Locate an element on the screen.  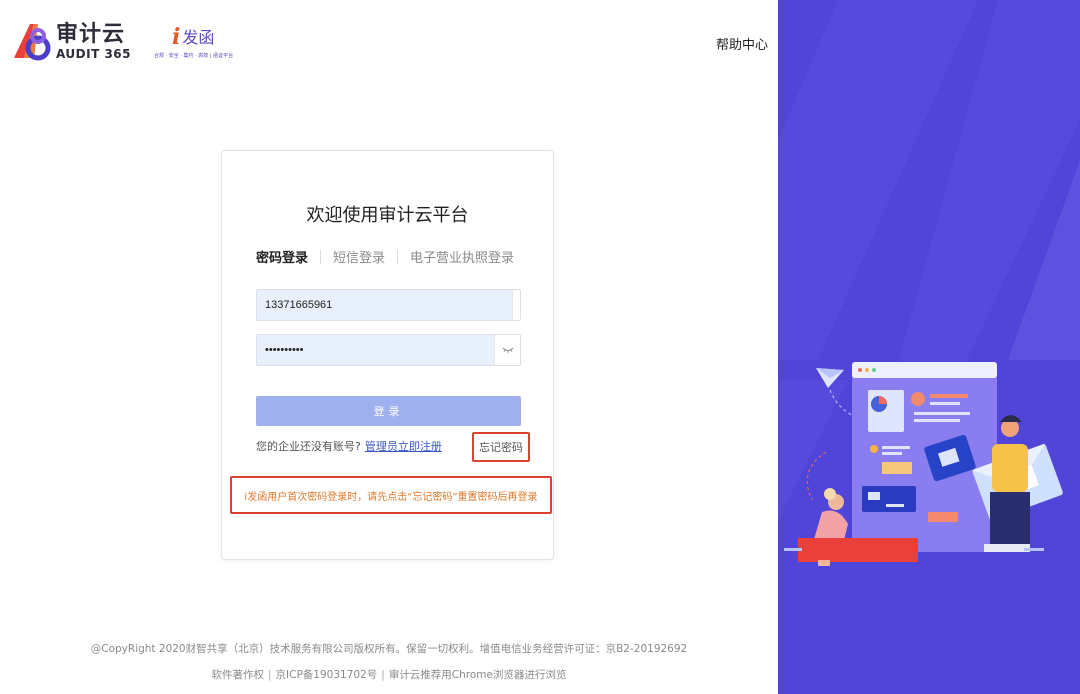
logo-cn-text: 审计云 is located at coordinates (91, 34).